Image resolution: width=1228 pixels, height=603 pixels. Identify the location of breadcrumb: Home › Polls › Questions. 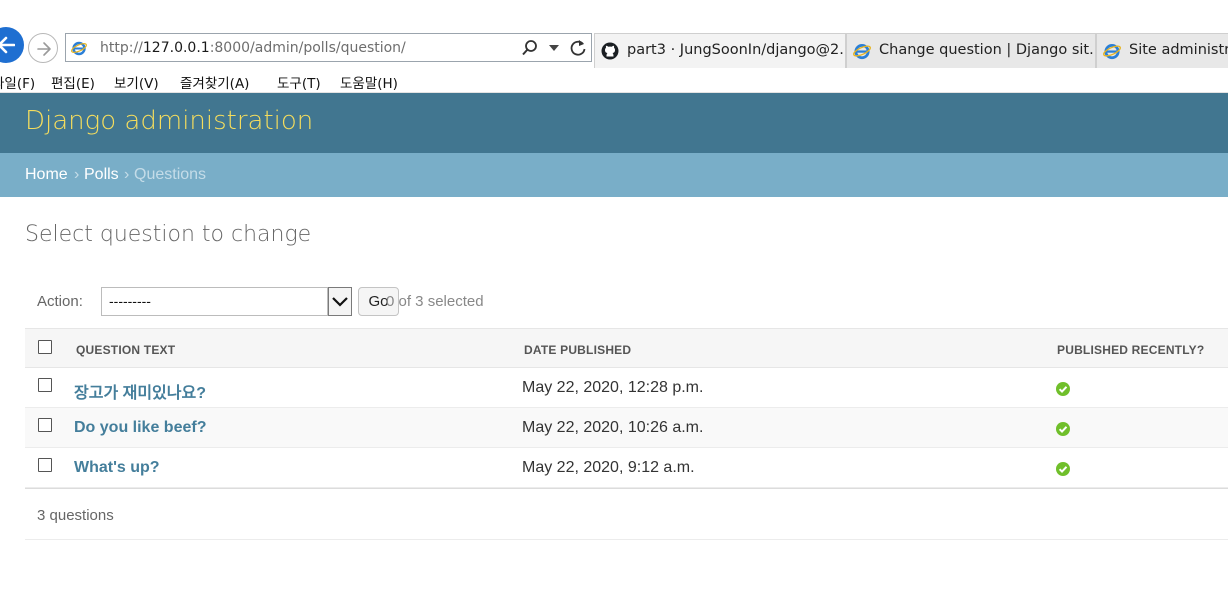
(614, 175).